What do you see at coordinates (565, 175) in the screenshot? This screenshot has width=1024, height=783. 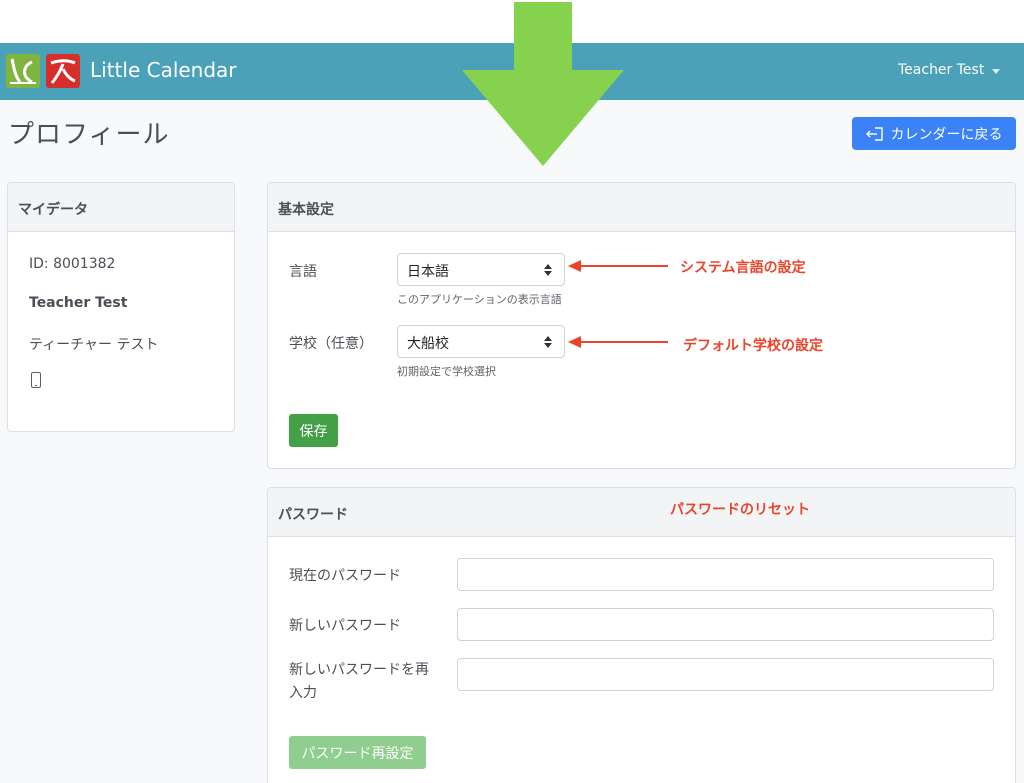 I see `annotation-overlay` at bounding box center [565, 175].